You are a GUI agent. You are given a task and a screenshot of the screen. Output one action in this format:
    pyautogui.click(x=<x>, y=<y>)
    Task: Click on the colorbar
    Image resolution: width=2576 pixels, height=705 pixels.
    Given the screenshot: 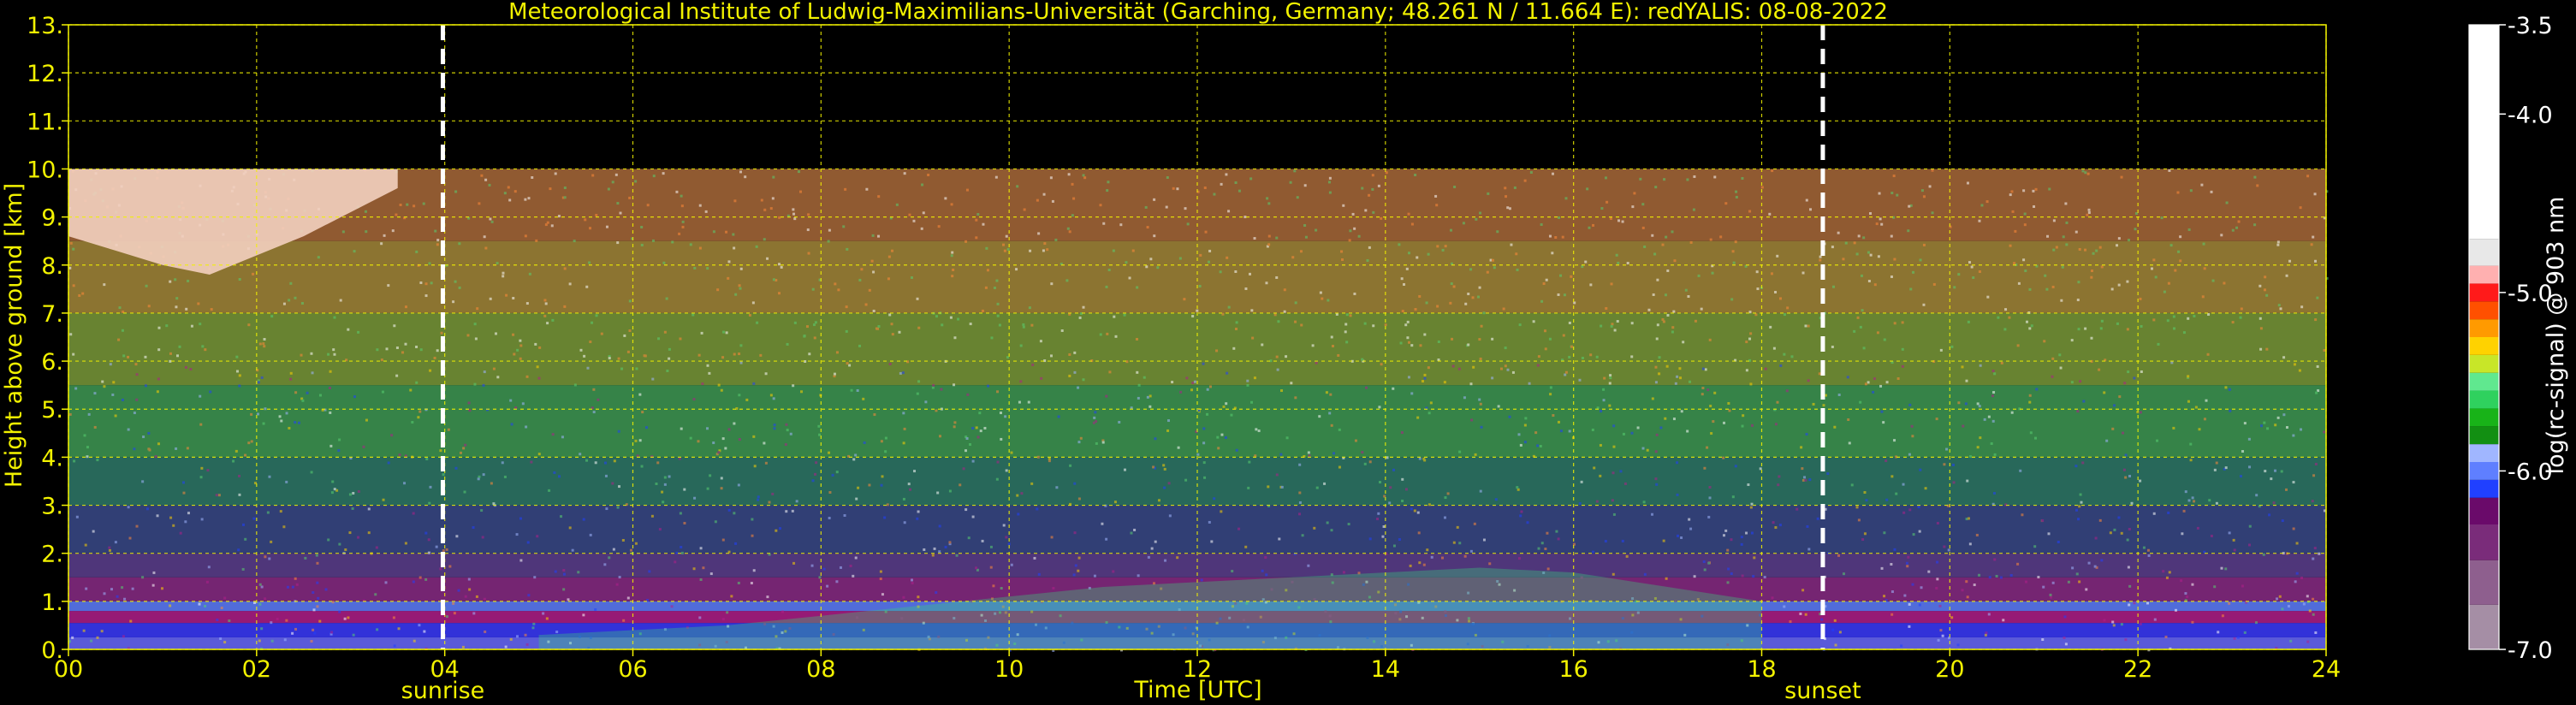 What is the action you would take?
    pyautogui.click(x=2484, y=337)
    